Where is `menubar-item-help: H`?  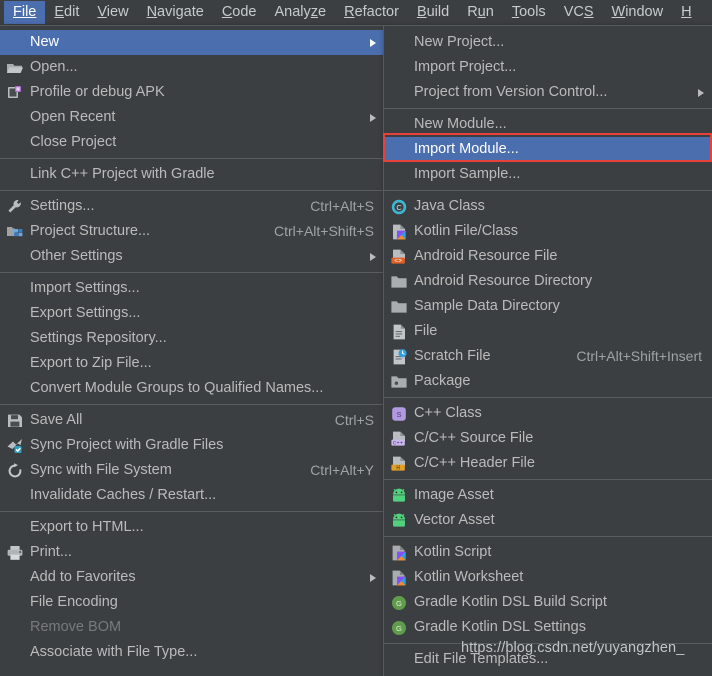 menubar-item-help: H is located at coordinates (686, 12).